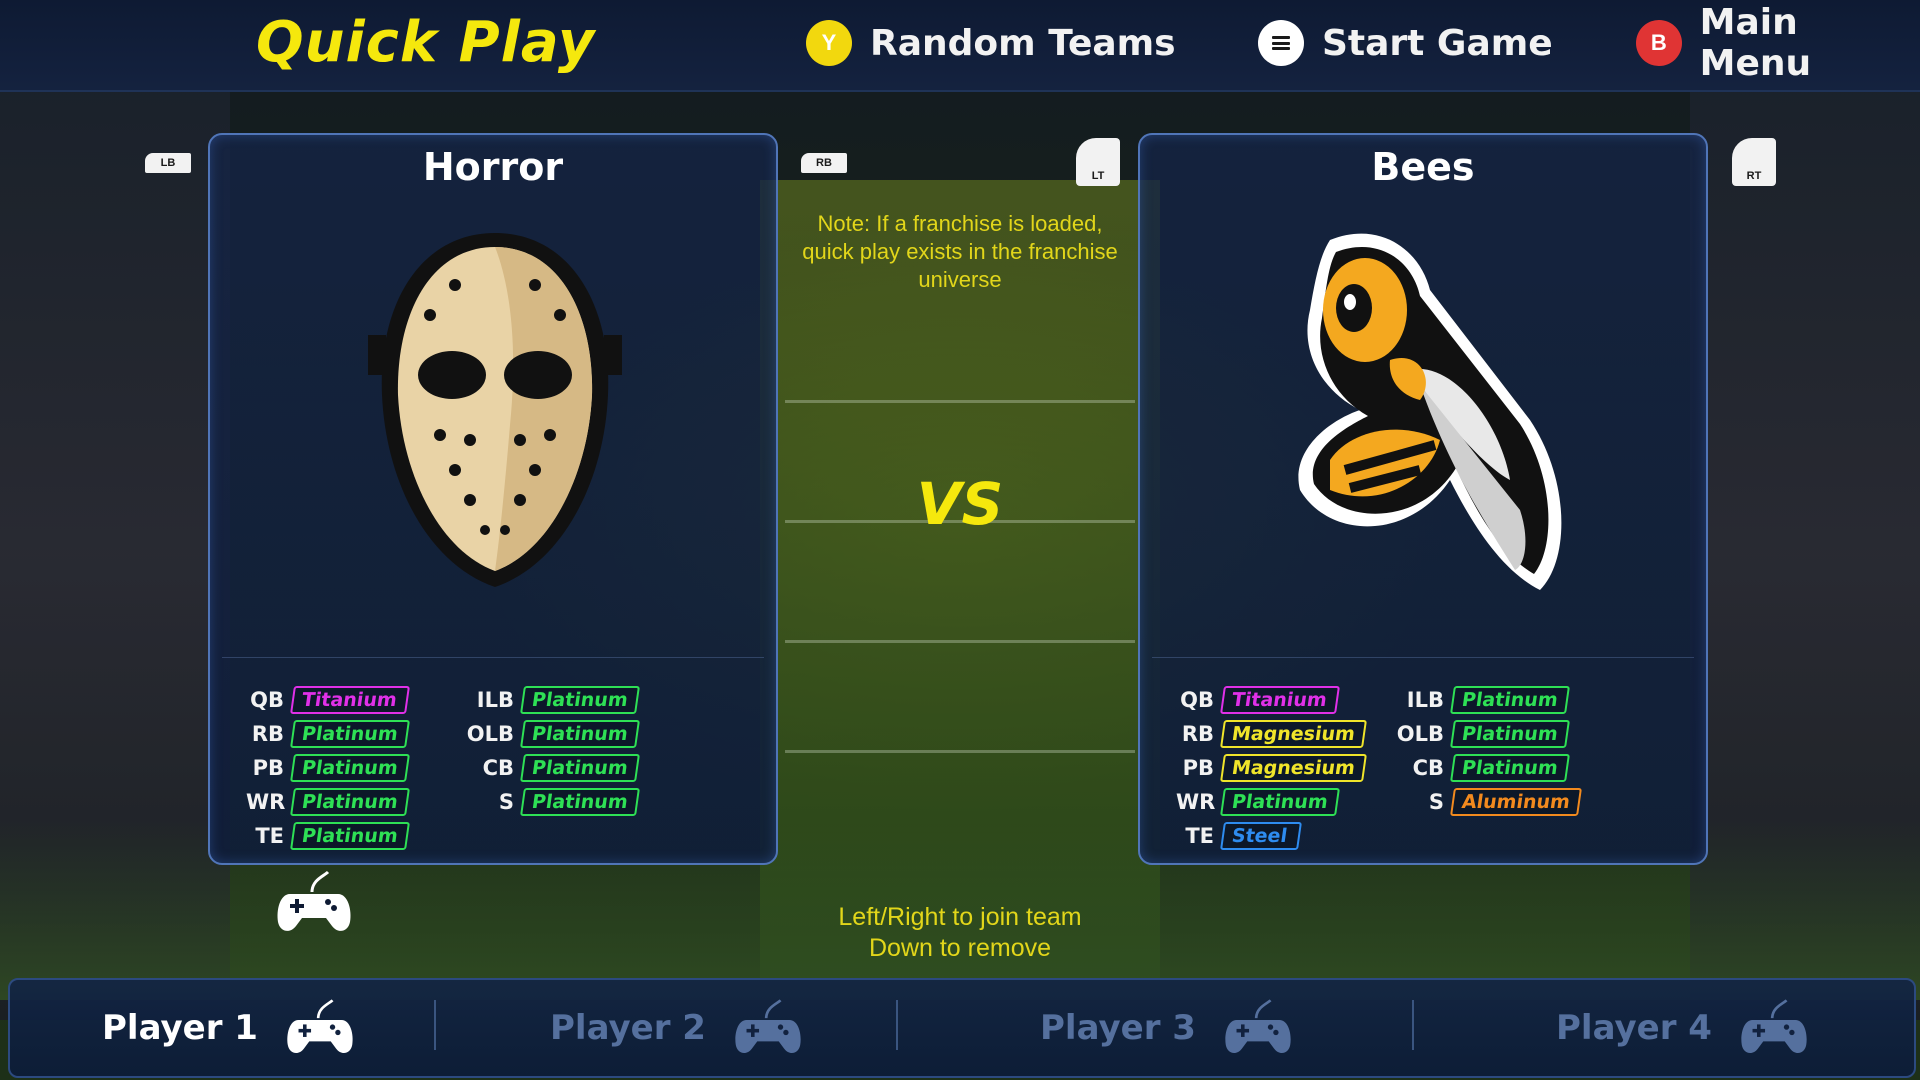 The width and height of the screenshot is (1920, 1080). I want to click on roster-row: PB Magnesium, so click(1271, 768).